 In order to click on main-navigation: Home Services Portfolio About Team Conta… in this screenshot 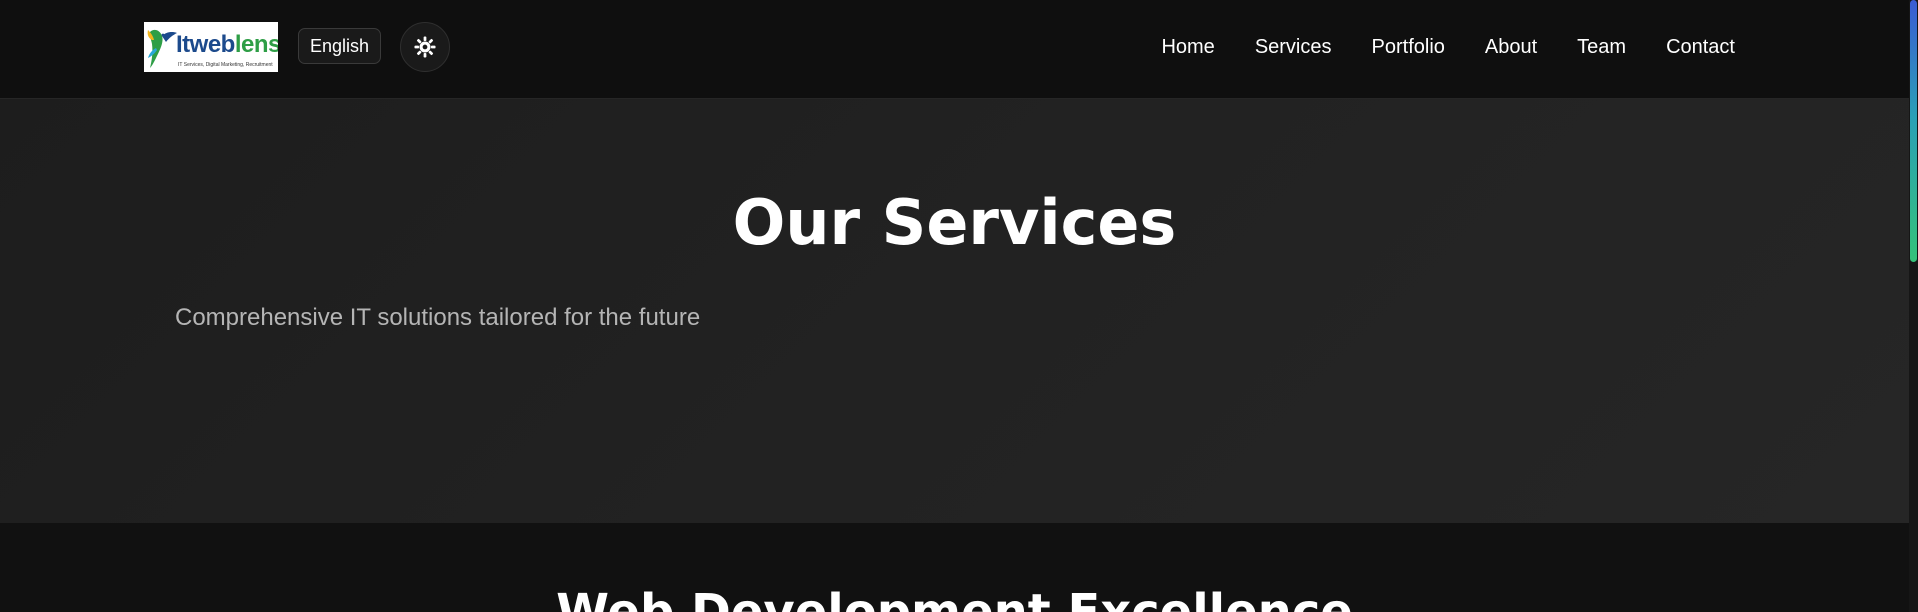, I will do `click(1448, 47)`.